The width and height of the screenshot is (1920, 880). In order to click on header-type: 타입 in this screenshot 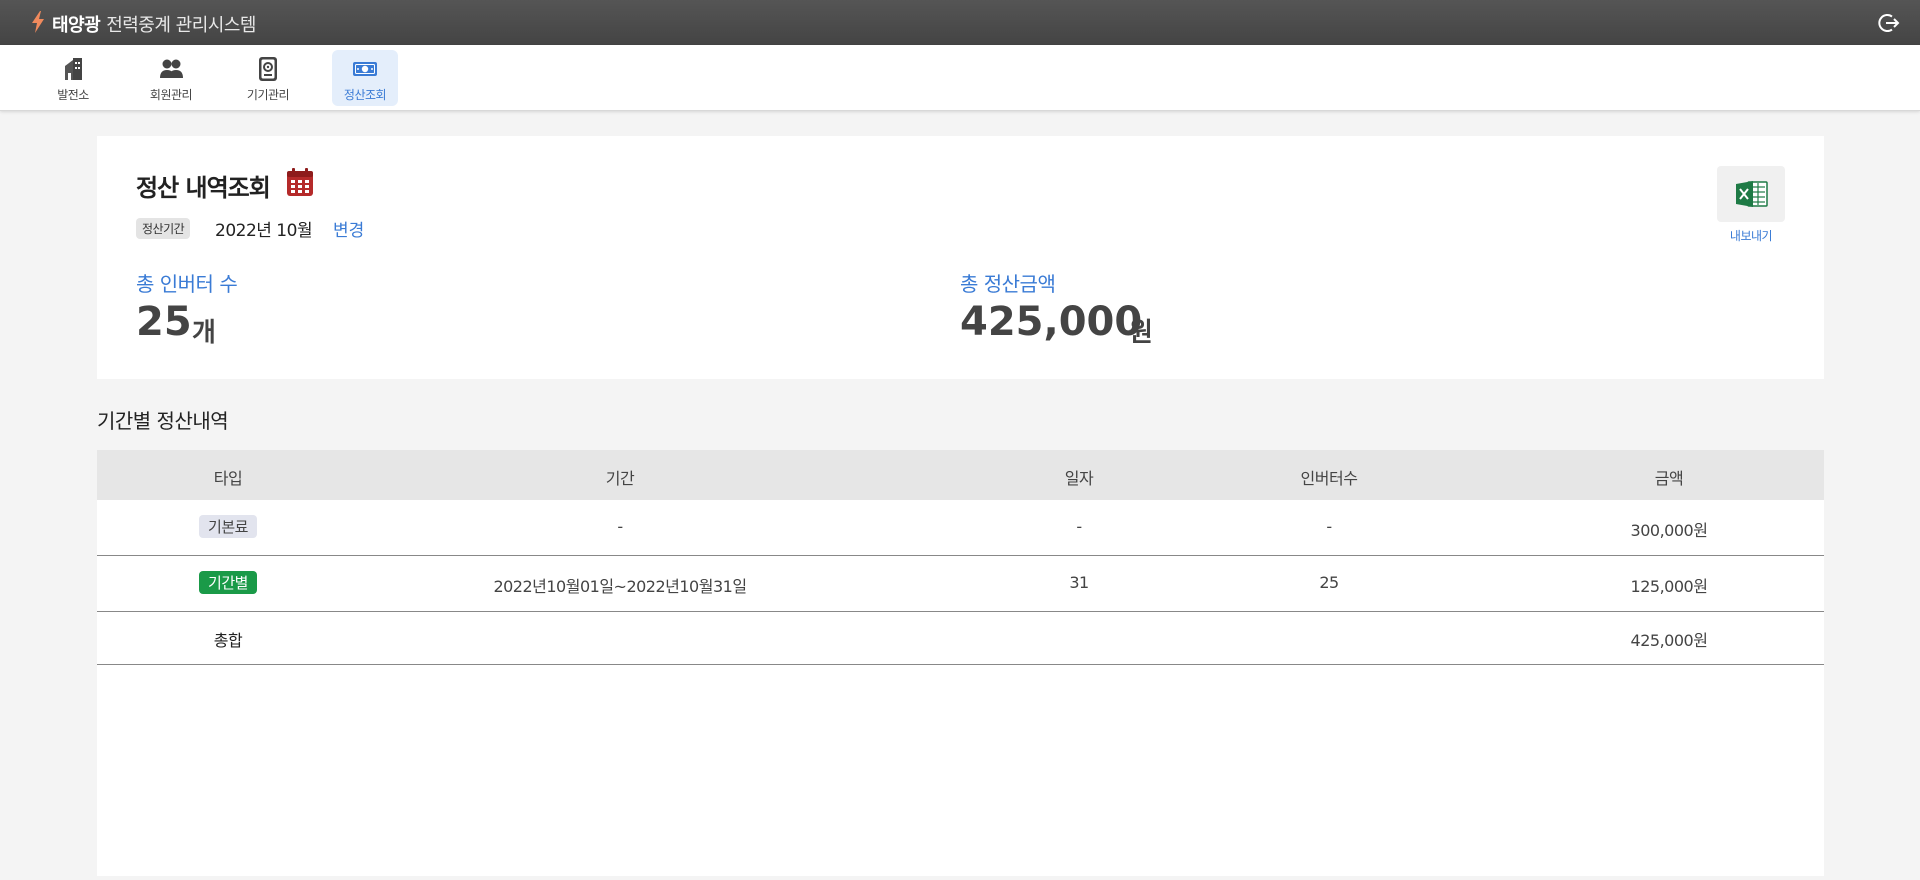, I will do `click(228, 478)`.